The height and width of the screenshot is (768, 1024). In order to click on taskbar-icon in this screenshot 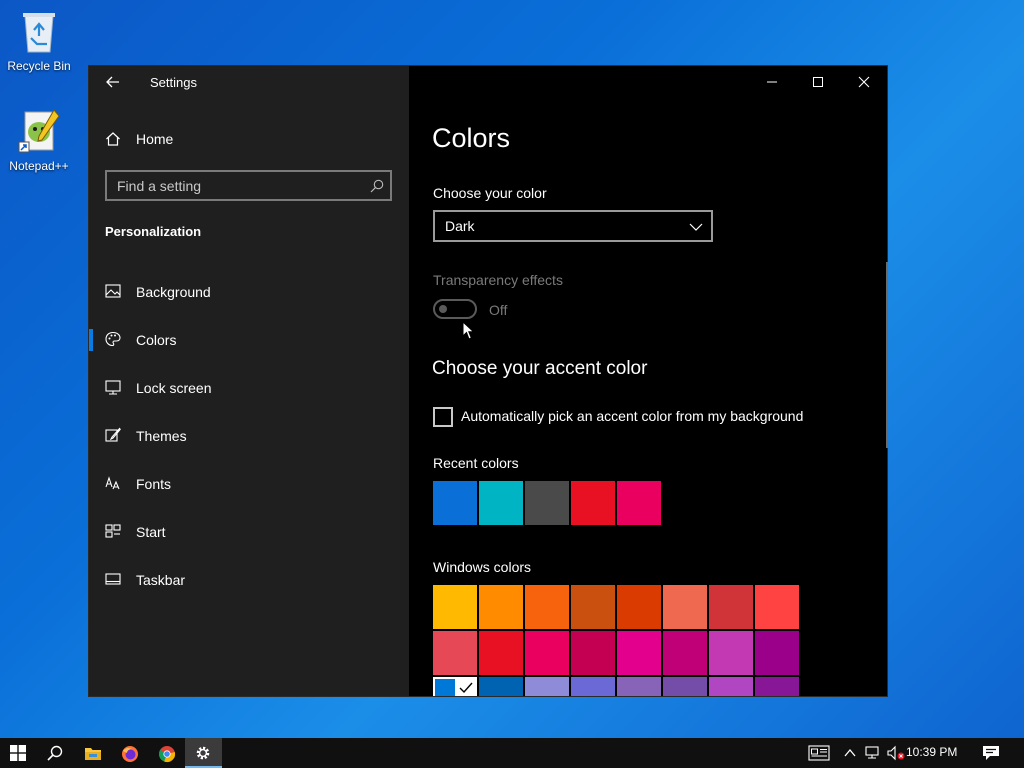, I will do `click(113, 579)`.